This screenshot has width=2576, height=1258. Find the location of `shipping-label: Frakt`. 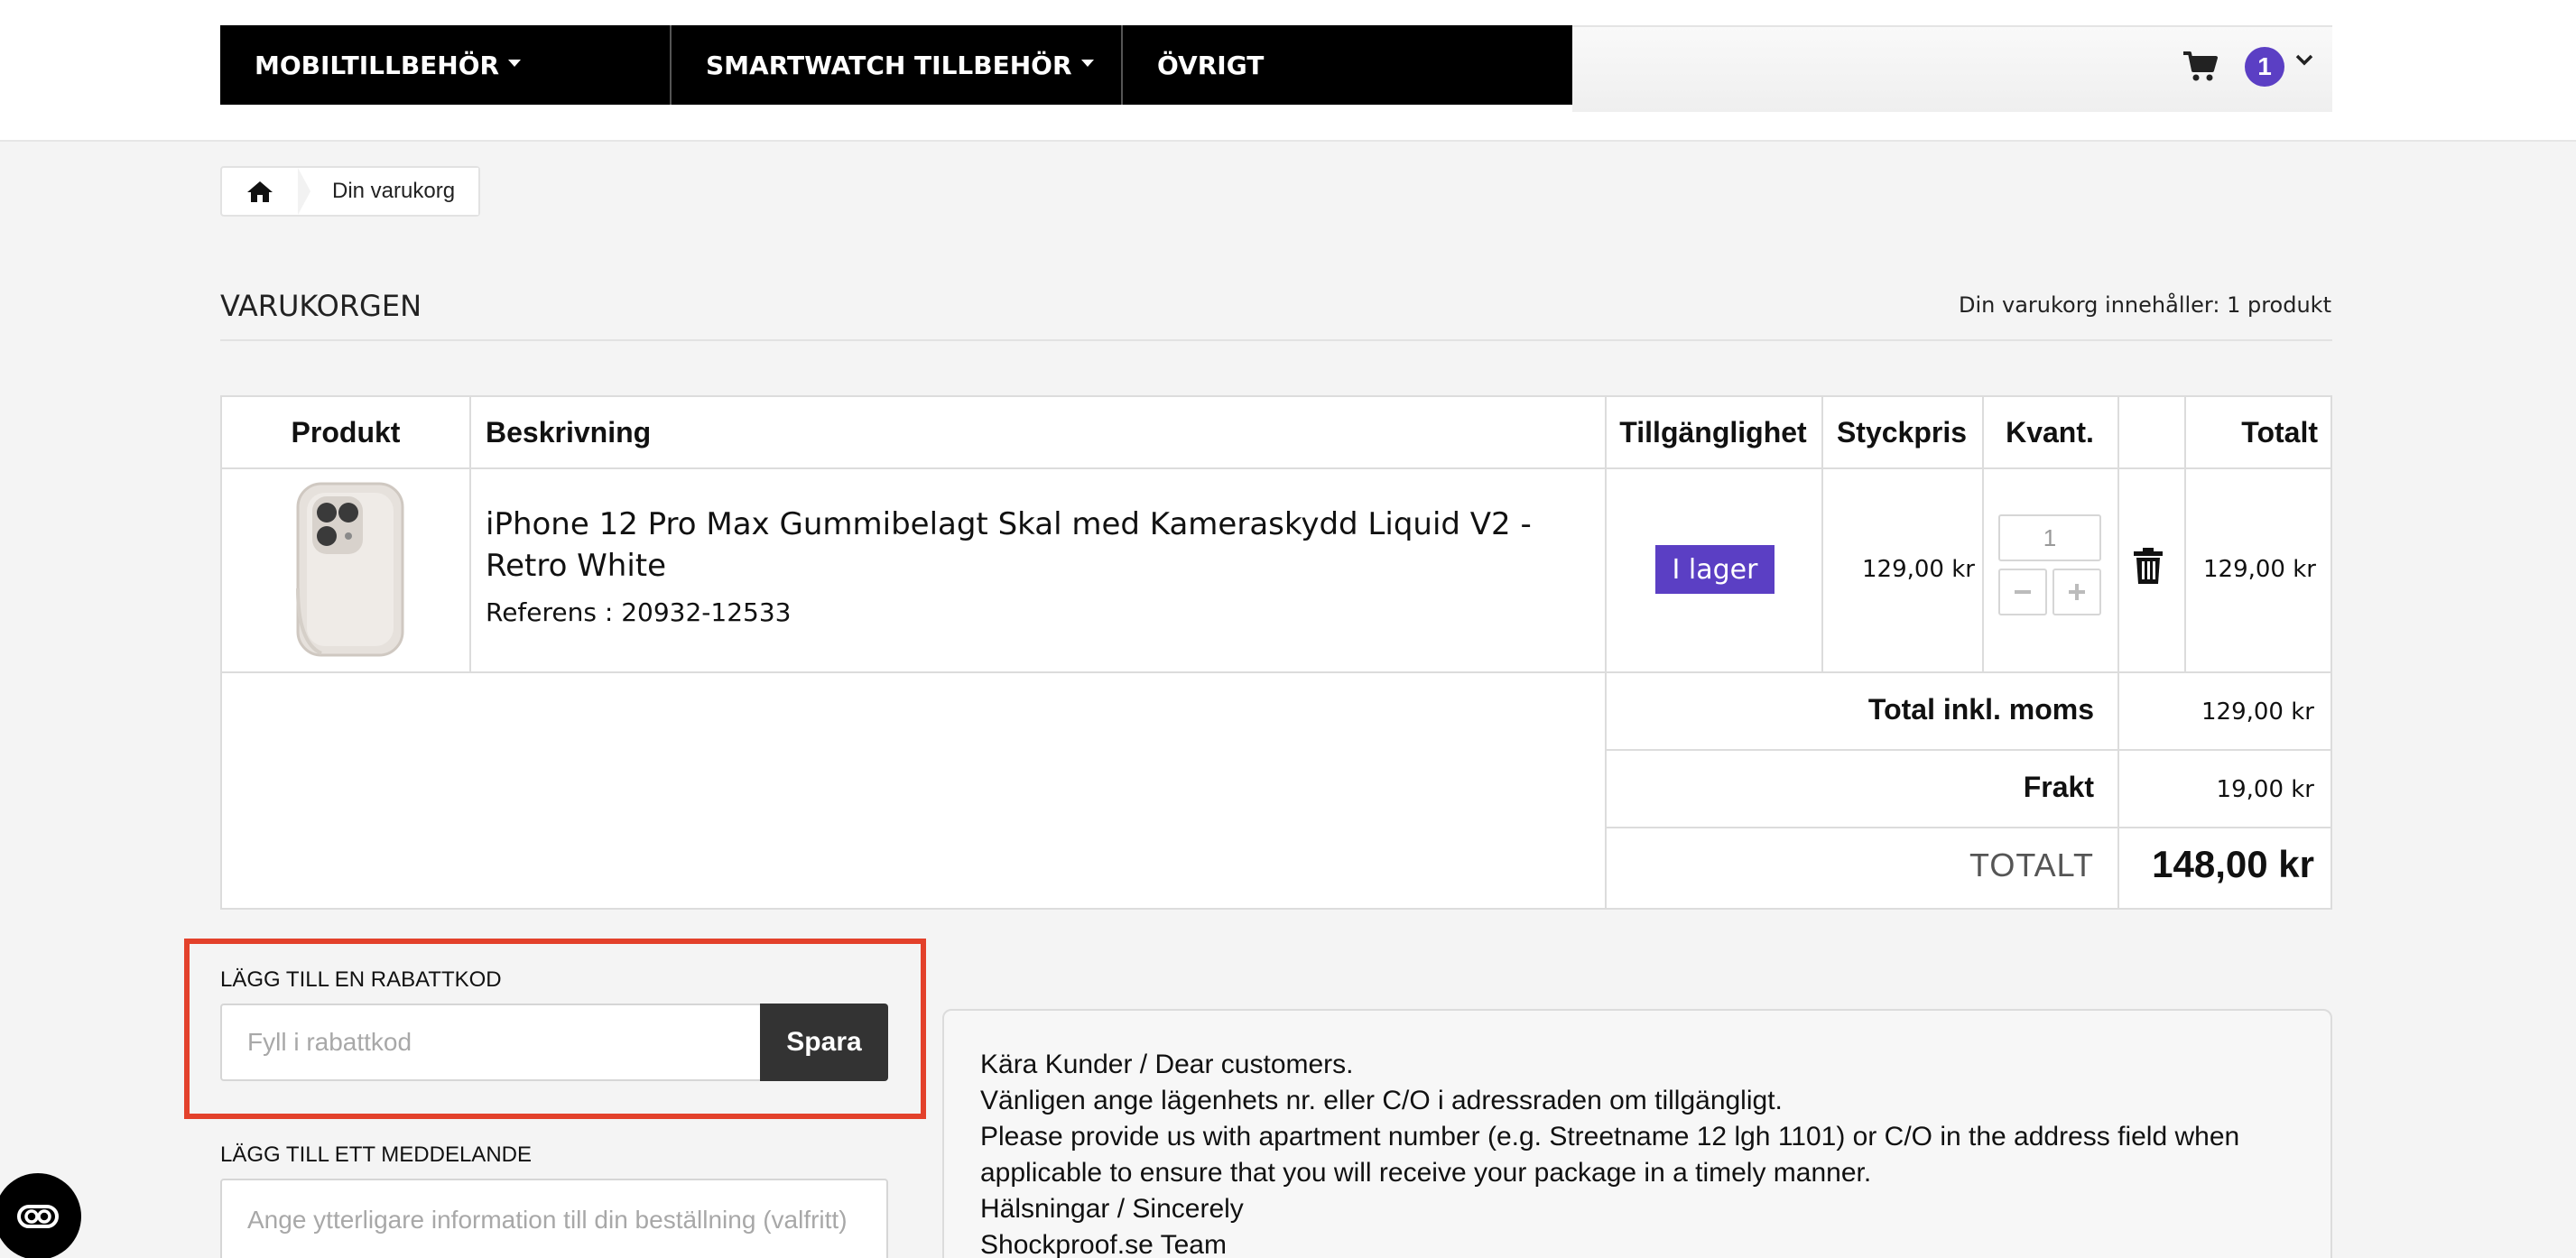

shipping-label: Frakt is located at coordinates (2058, 787).